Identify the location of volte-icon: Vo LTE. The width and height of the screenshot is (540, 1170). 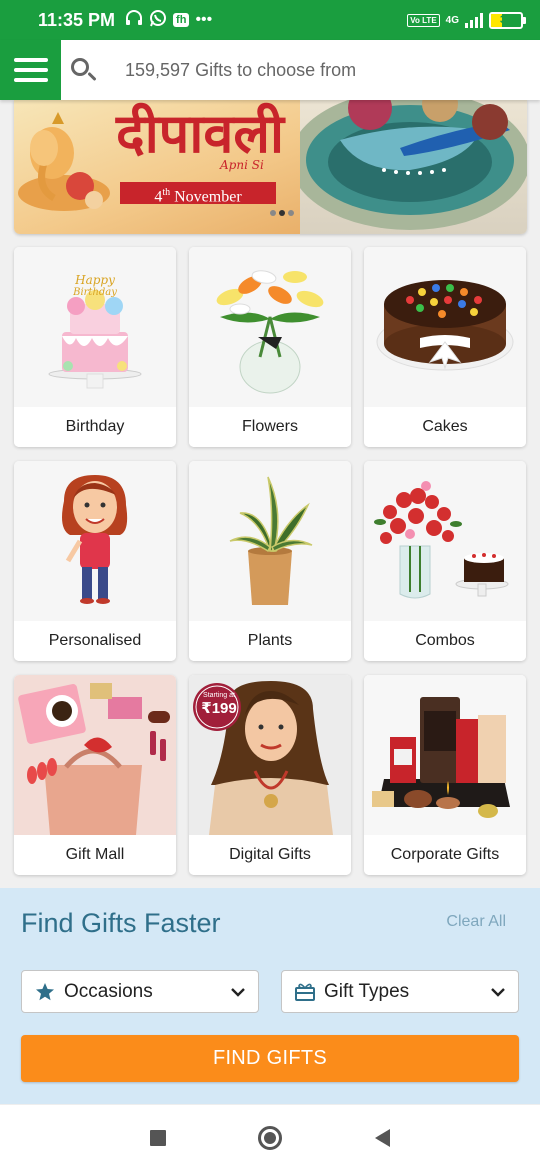
(423, 20).